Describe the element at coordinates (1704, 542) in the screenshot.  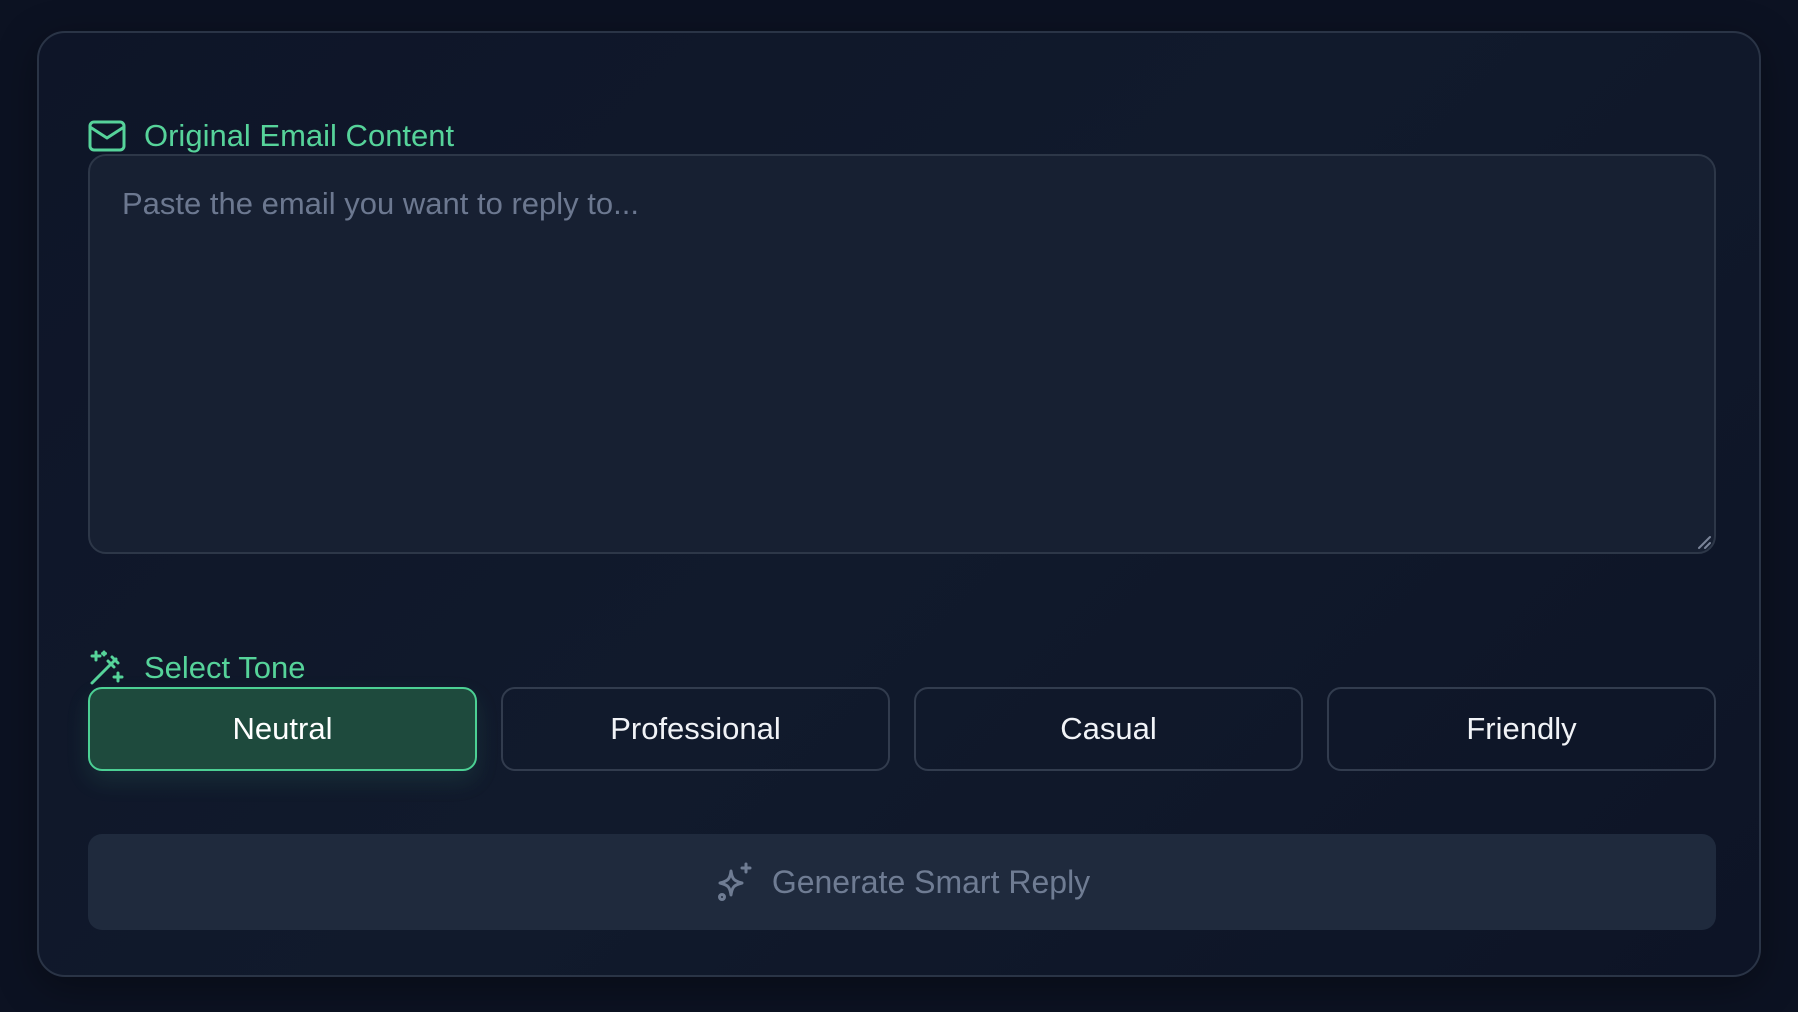
I see `resize-handle-icon` at that location.